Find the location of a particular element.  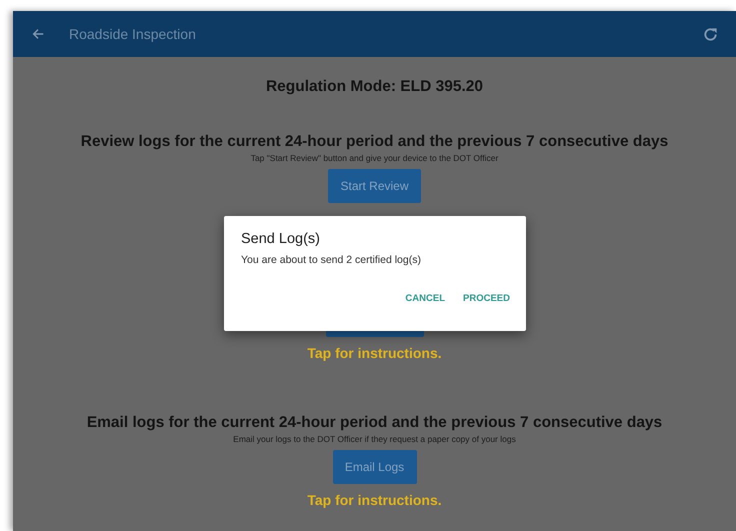

section-heading: Email logs for the current 24-hour period and the previous 7 consecutive days is located at coordinates (374, 423).